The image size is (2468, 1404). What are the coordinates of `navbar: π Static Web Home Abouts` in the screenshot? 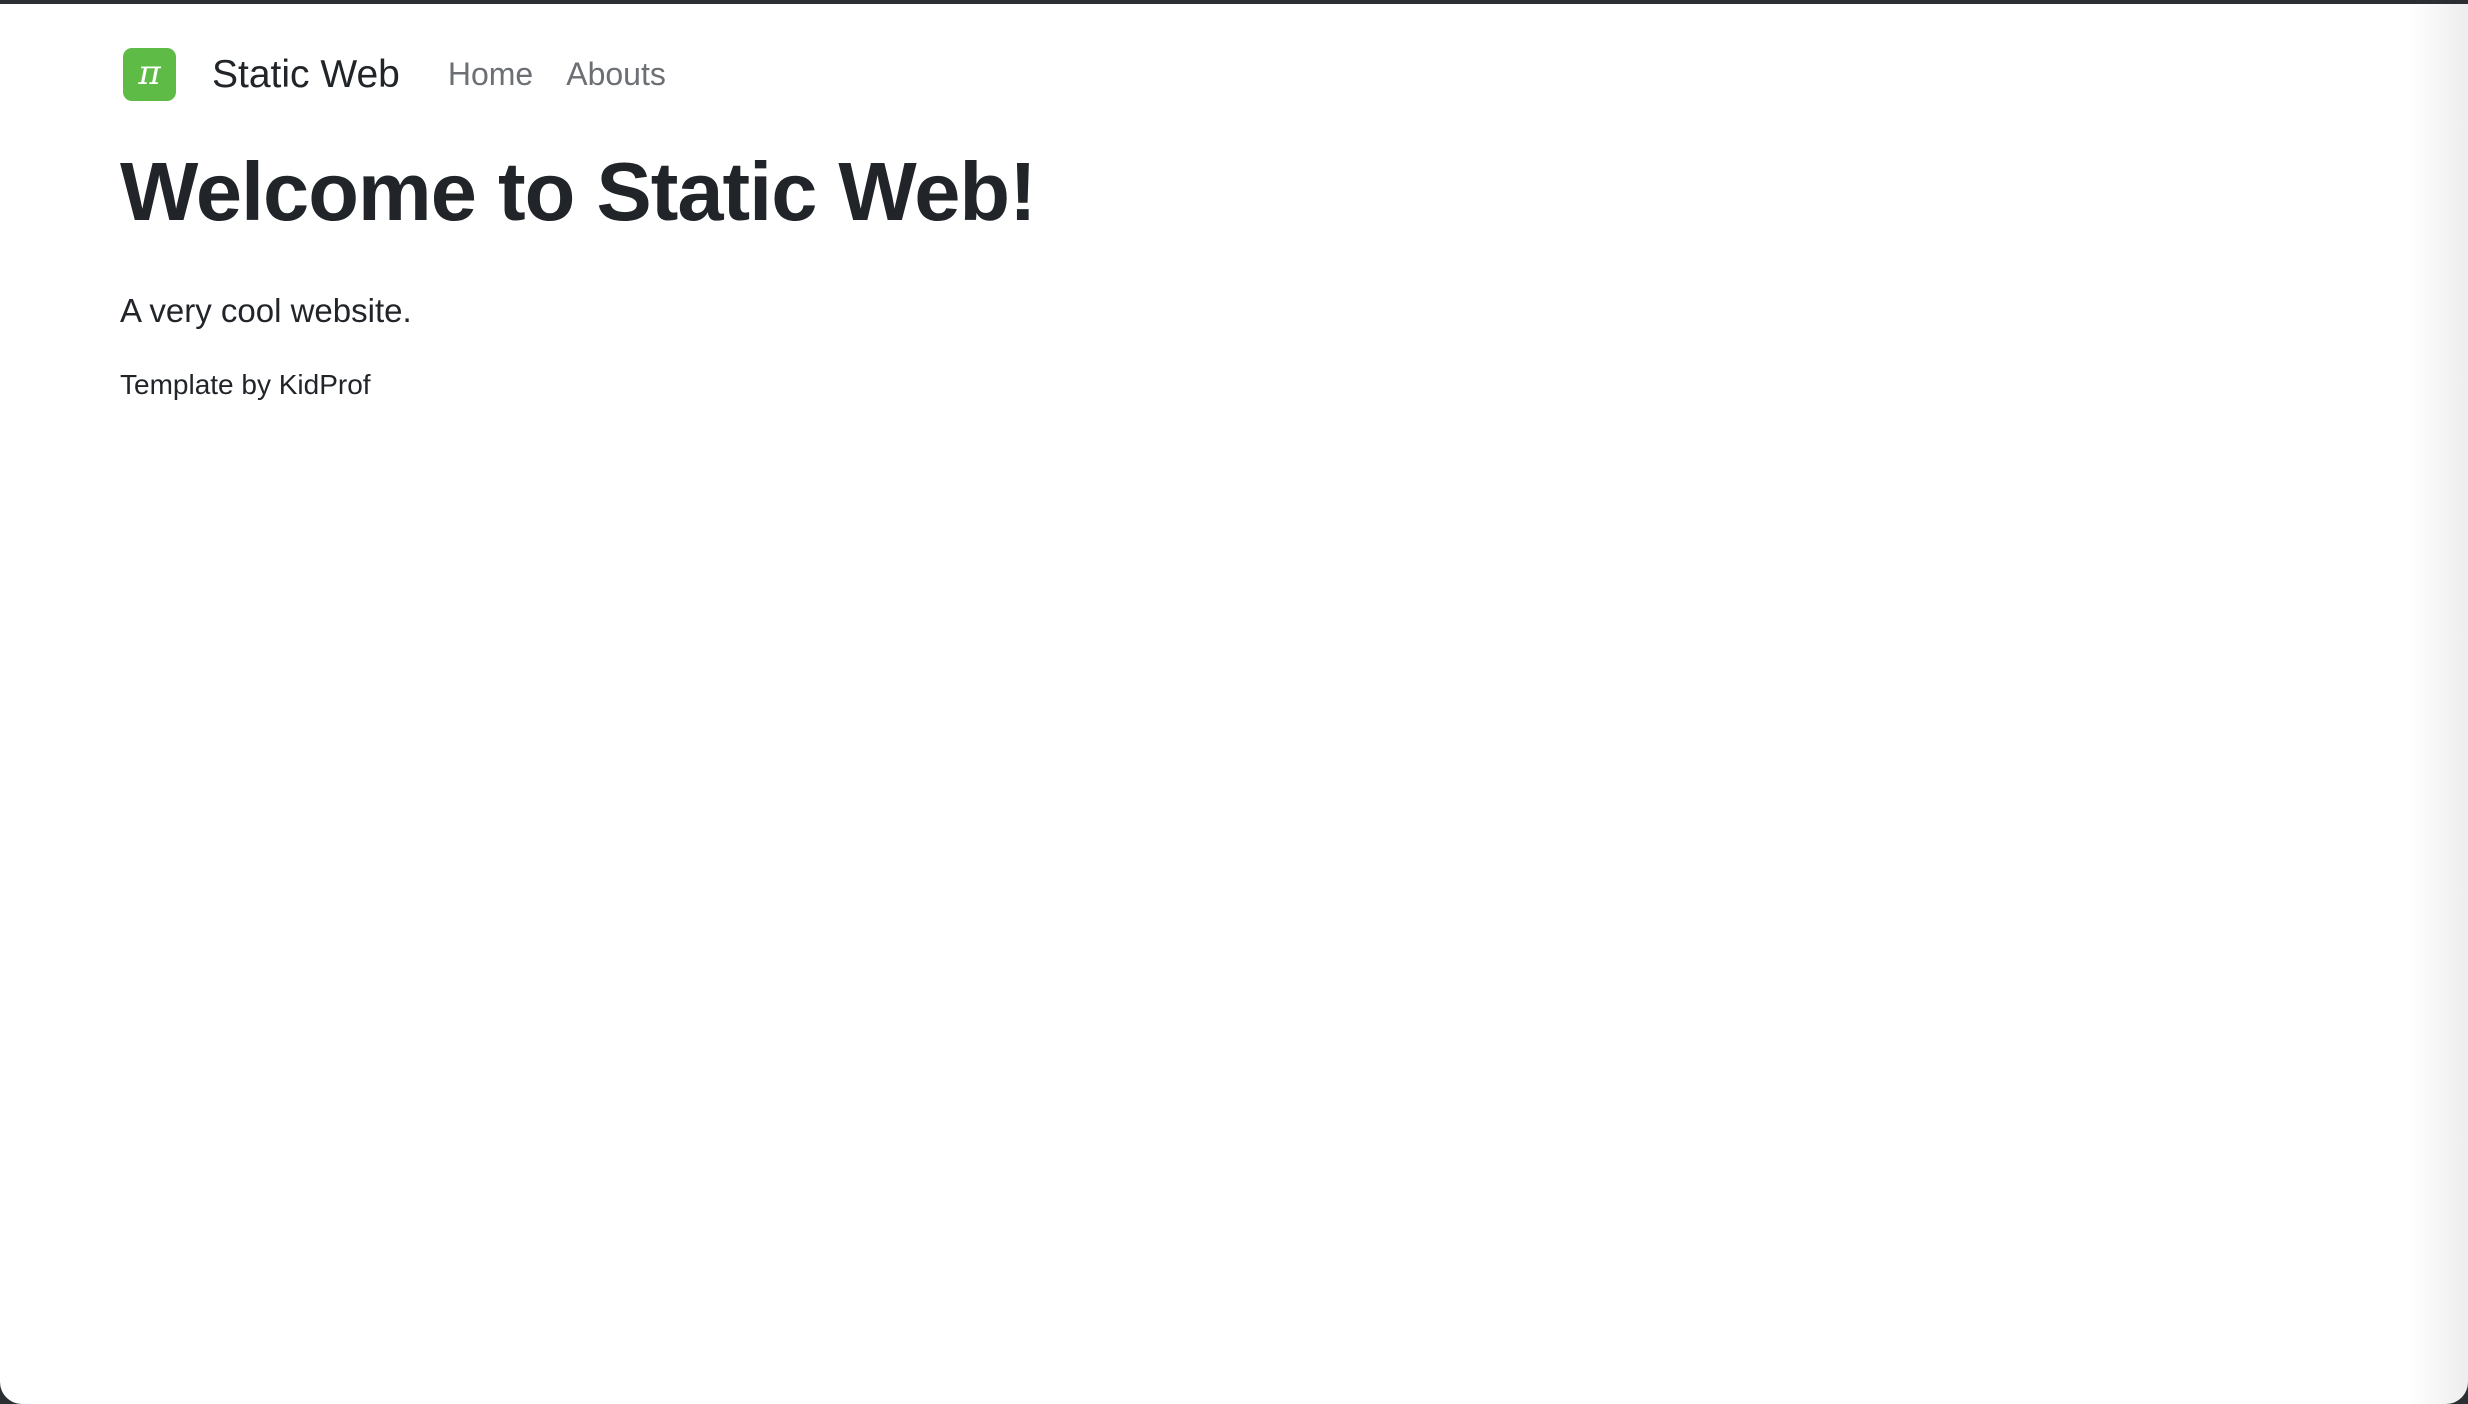 It's located at (394, 74).